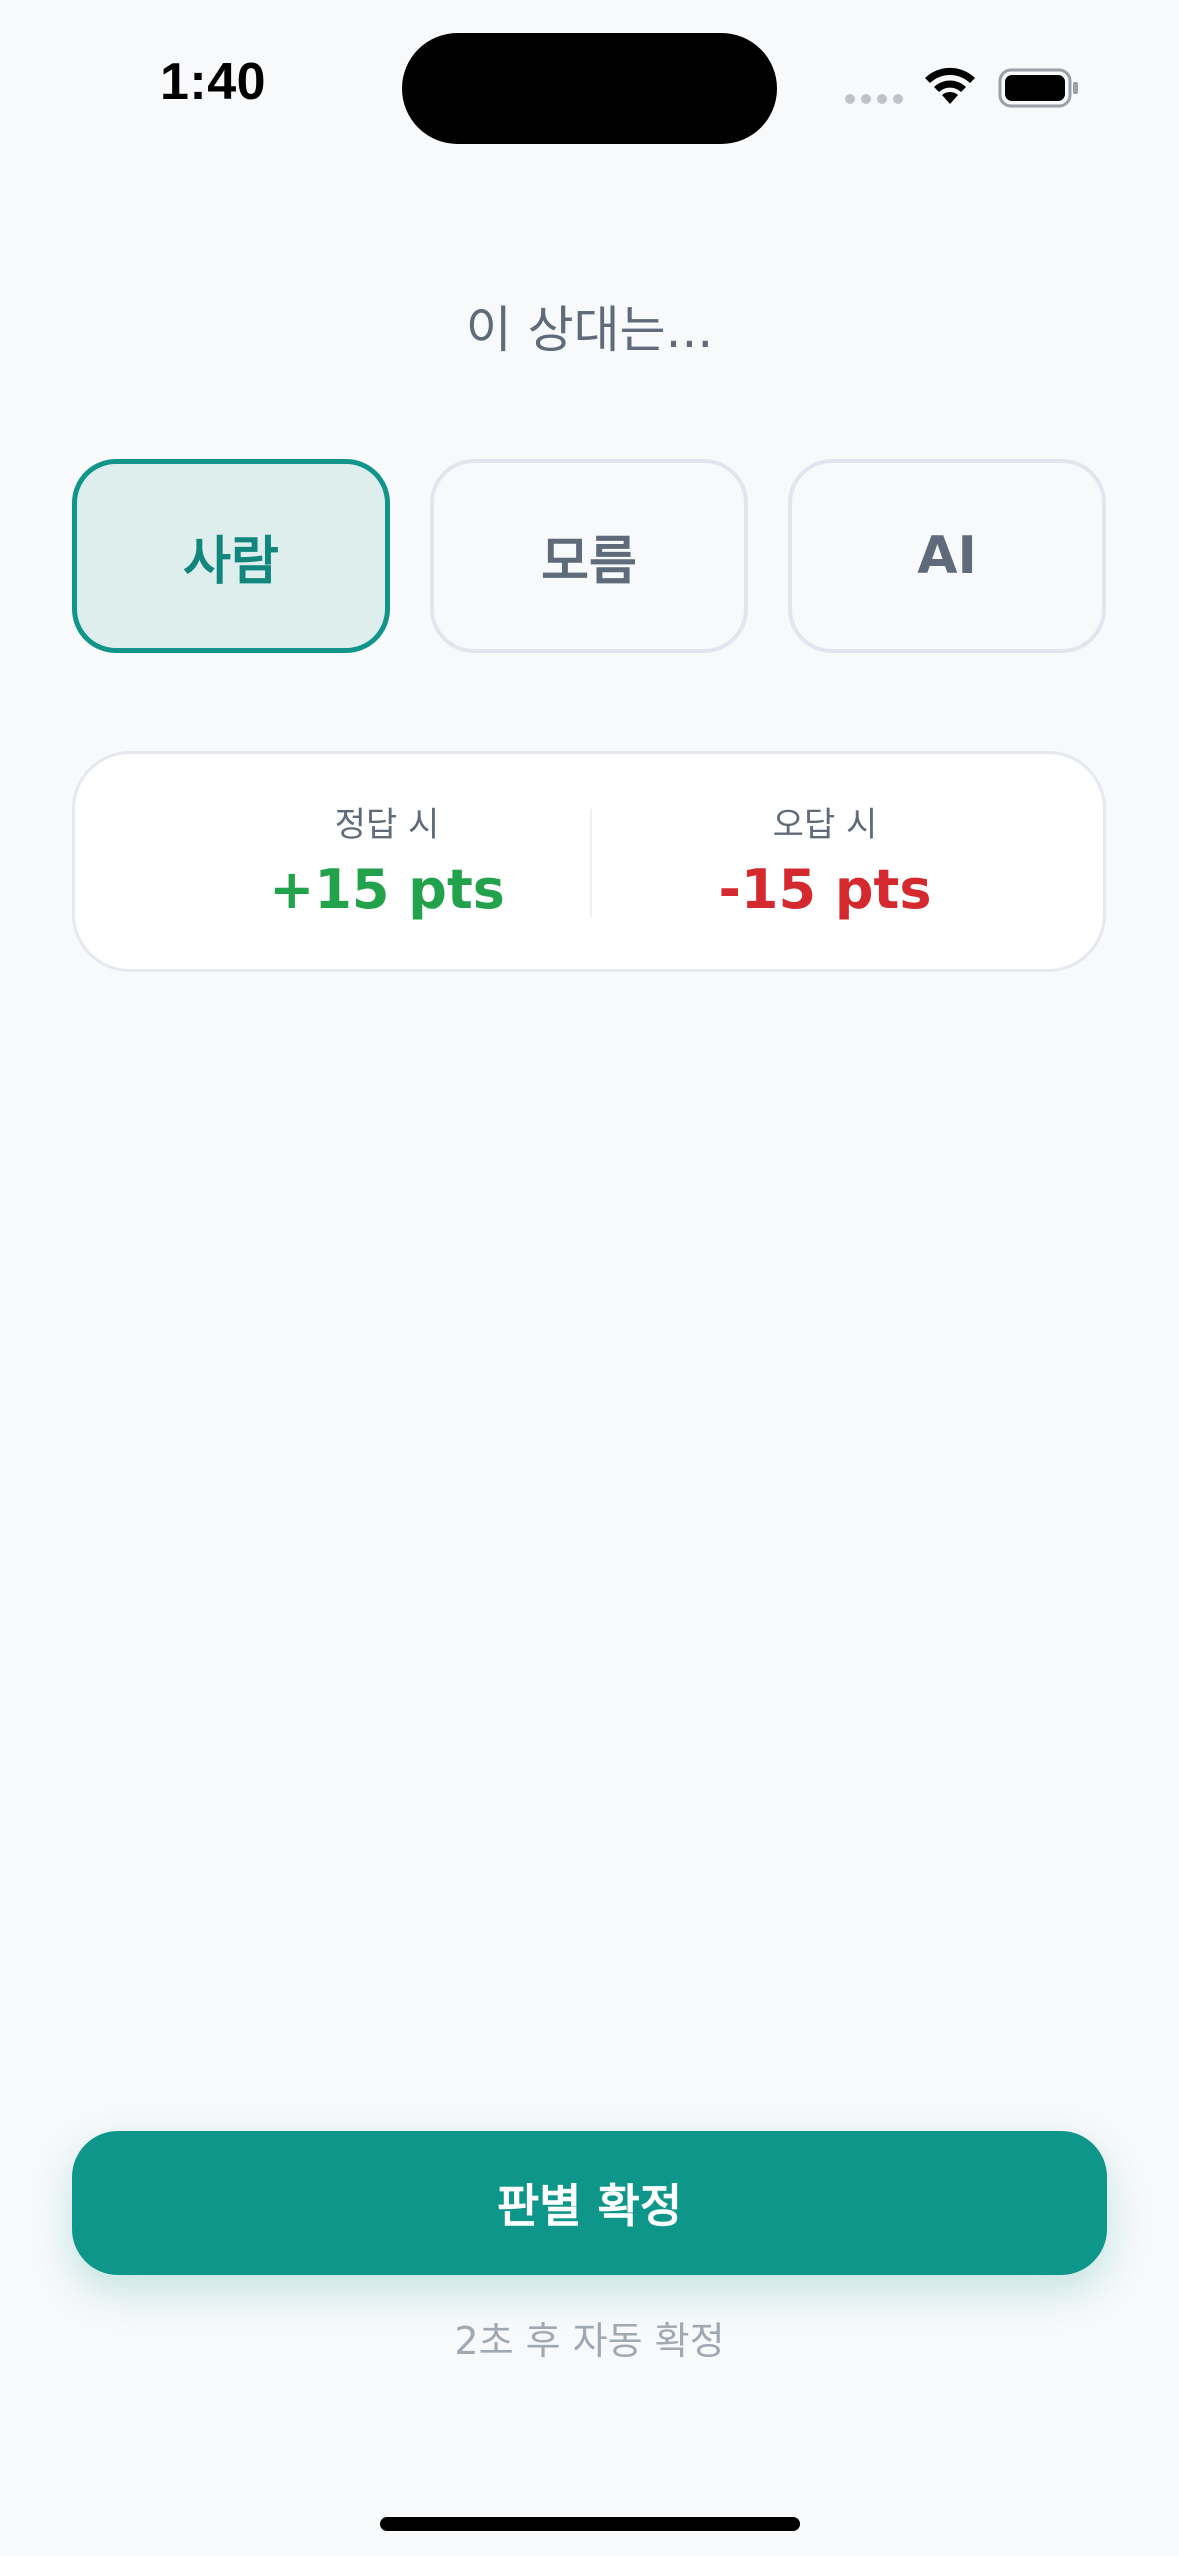 Image resolution: width=1179 pixels, height=2556 pixels. Describe the element at coordinates (825, 889) in the screenshot. I see `wrong-value: -15 pts` at that location.